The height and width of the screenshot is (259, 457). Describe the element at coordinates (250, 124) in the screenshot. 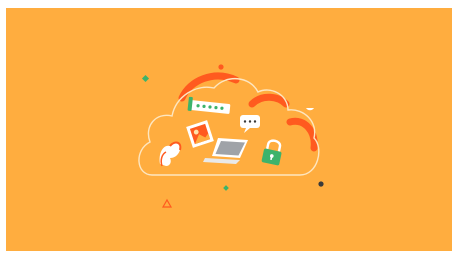

I see `chat-bubble-icon` at that location.